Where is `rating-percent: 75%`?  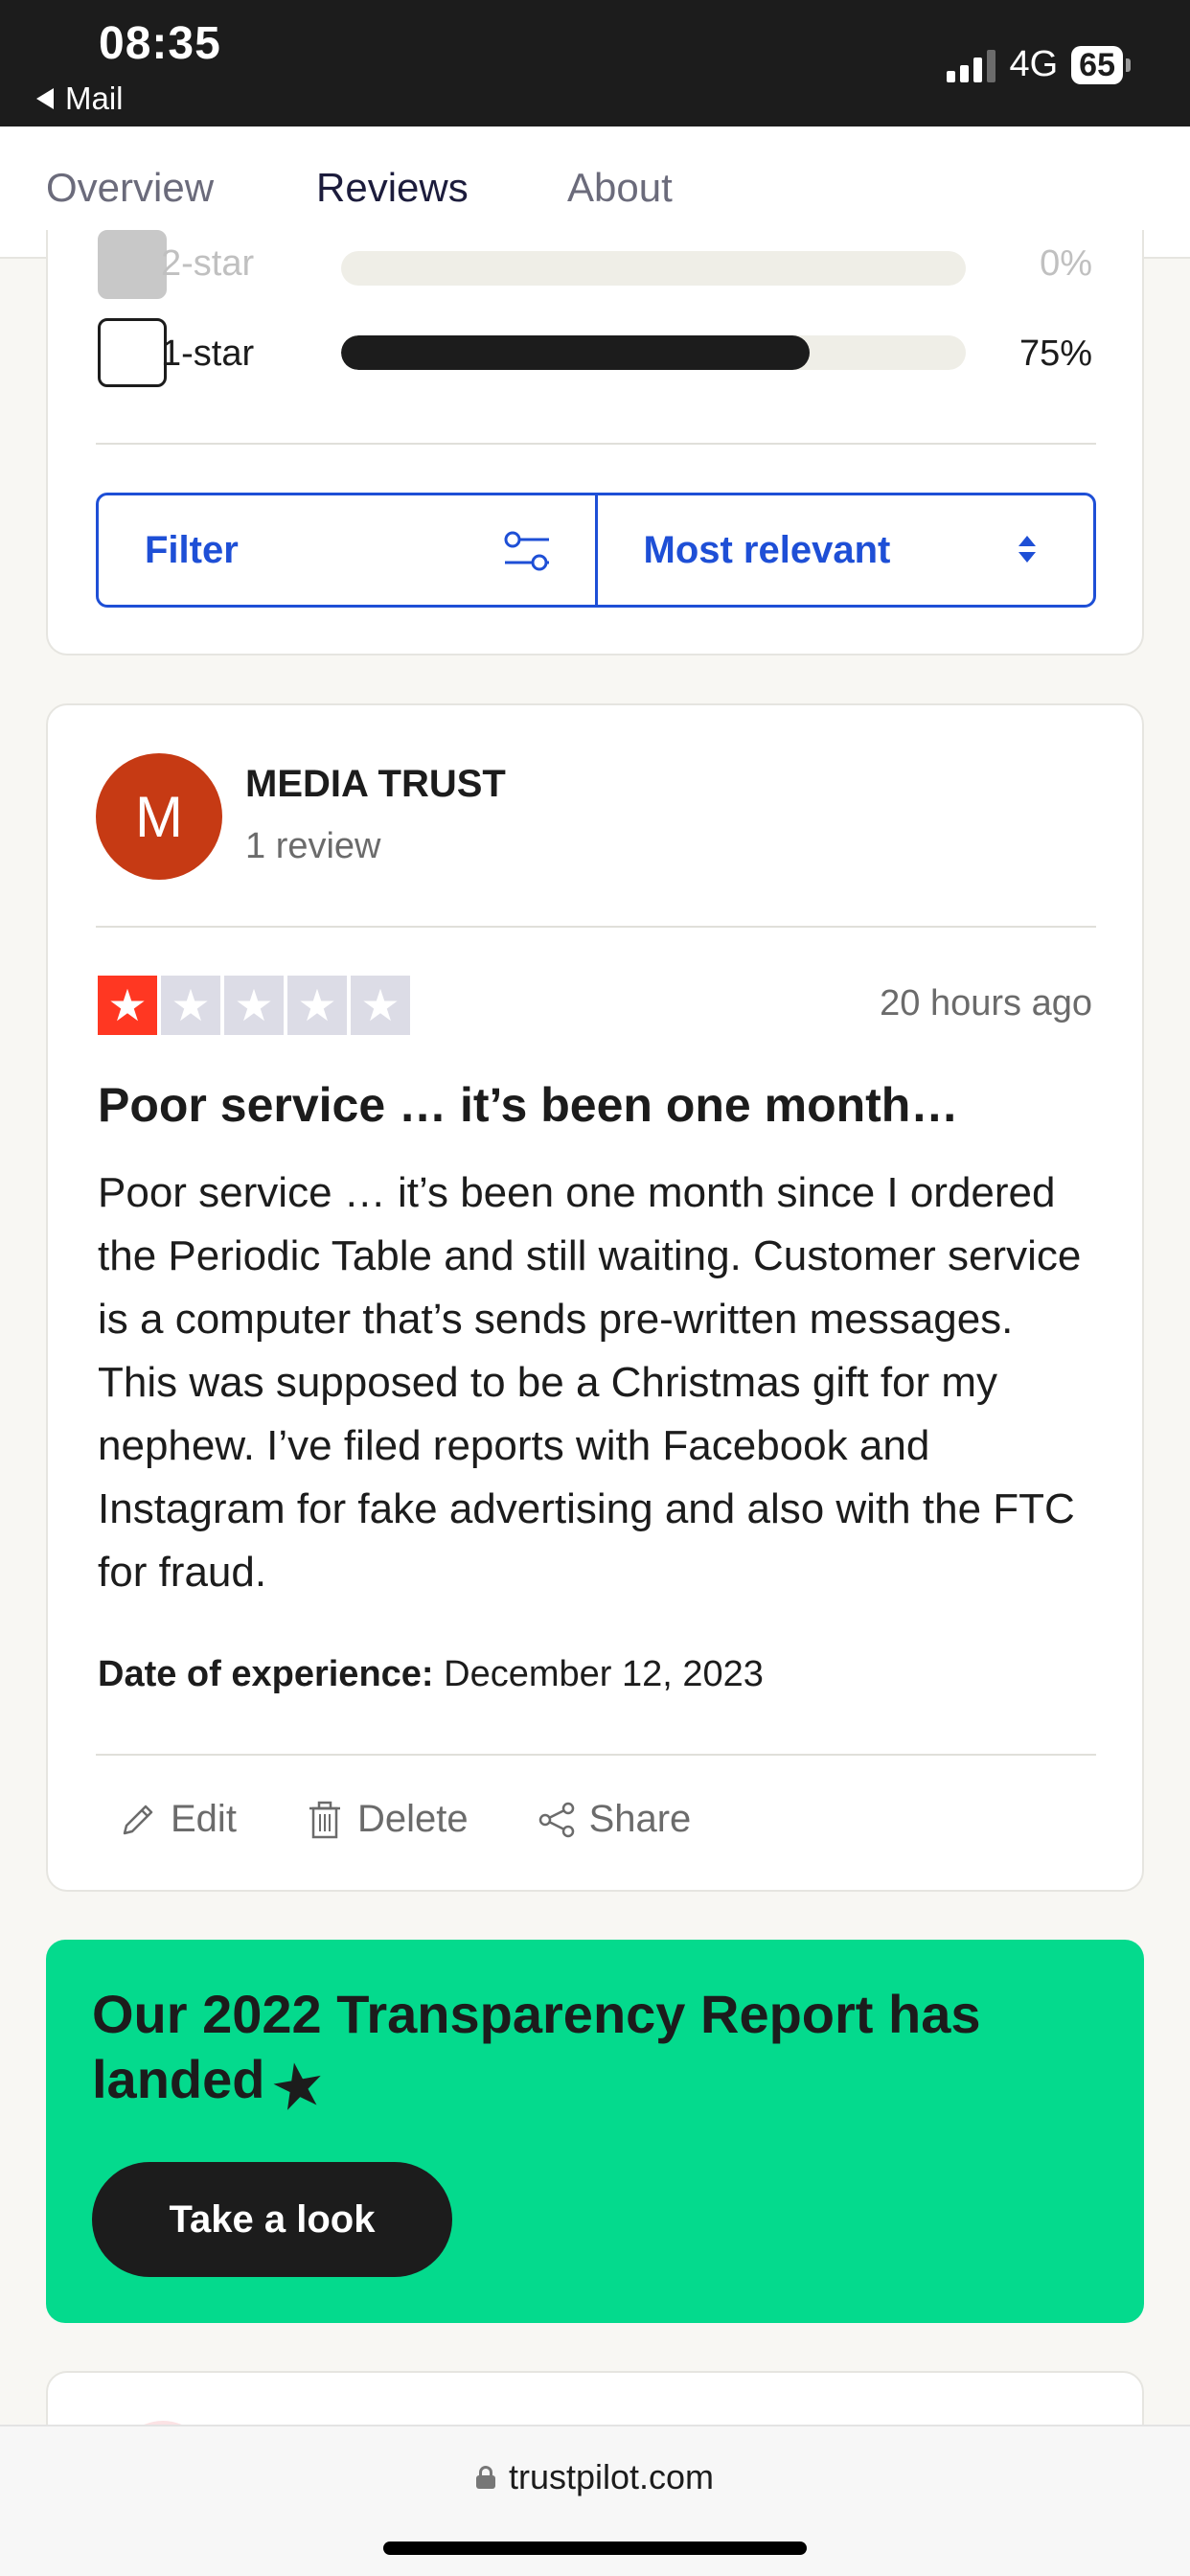
rating-percent: 75% is located at coordinates (1055, 354).